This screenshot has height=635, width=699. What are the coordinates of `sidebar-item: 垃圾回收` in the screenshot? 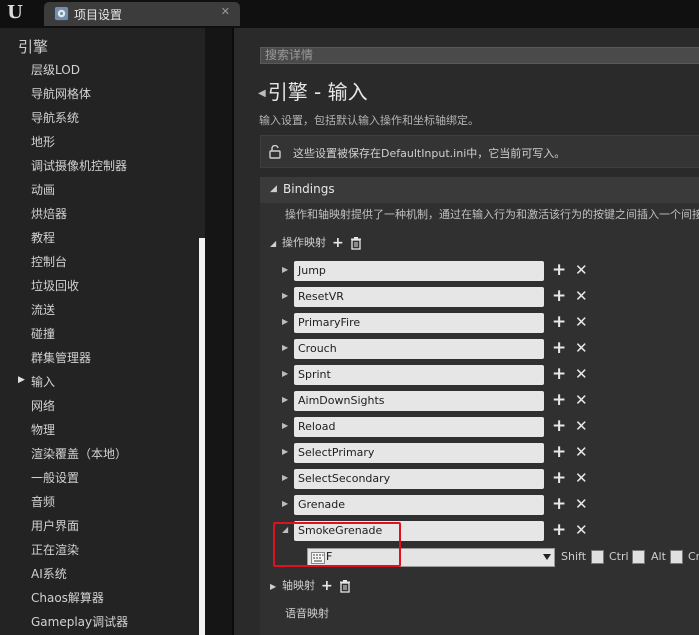 It's located at (55, 286).